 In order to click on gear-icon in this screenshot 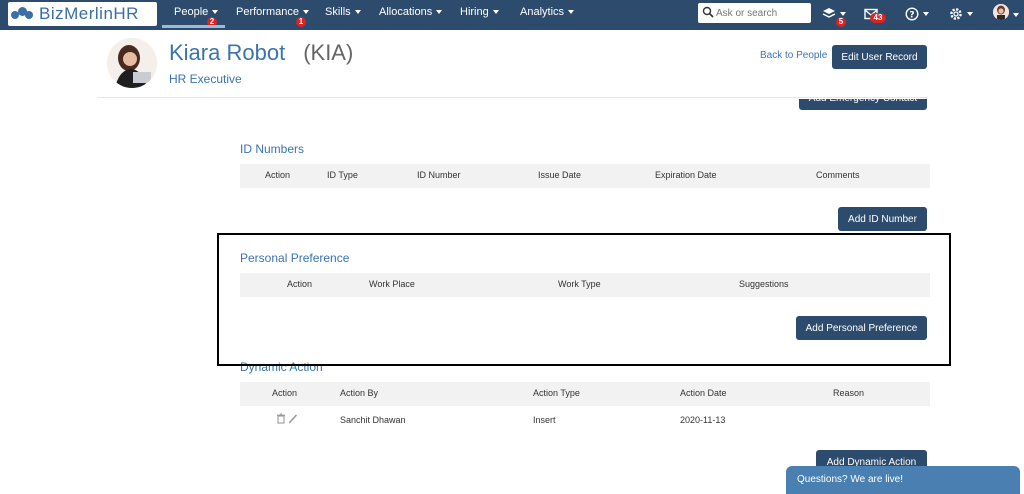, I will do `click(956, 14)`.